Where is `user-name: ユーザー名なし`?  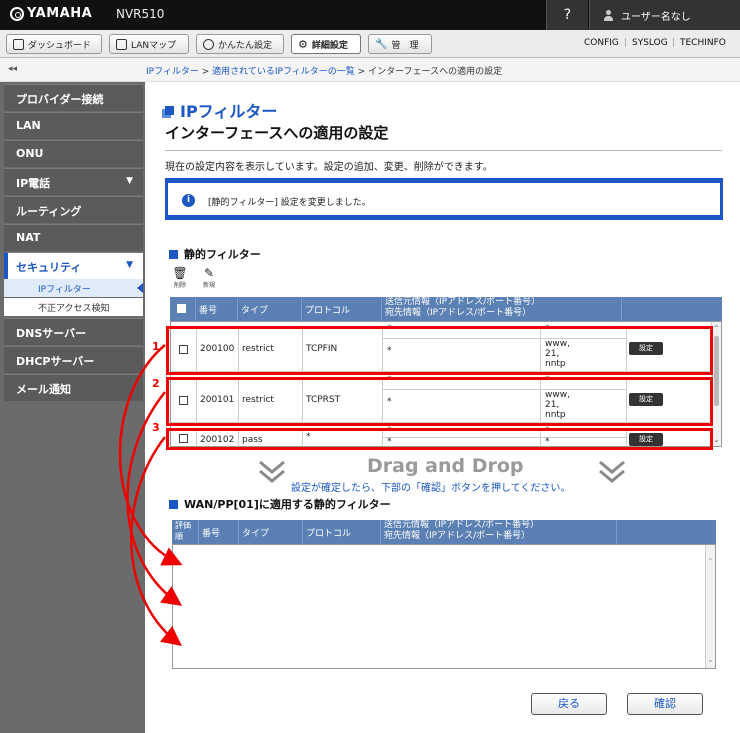
user-name: ユーザー名なし is located at coordinates (656, 17).